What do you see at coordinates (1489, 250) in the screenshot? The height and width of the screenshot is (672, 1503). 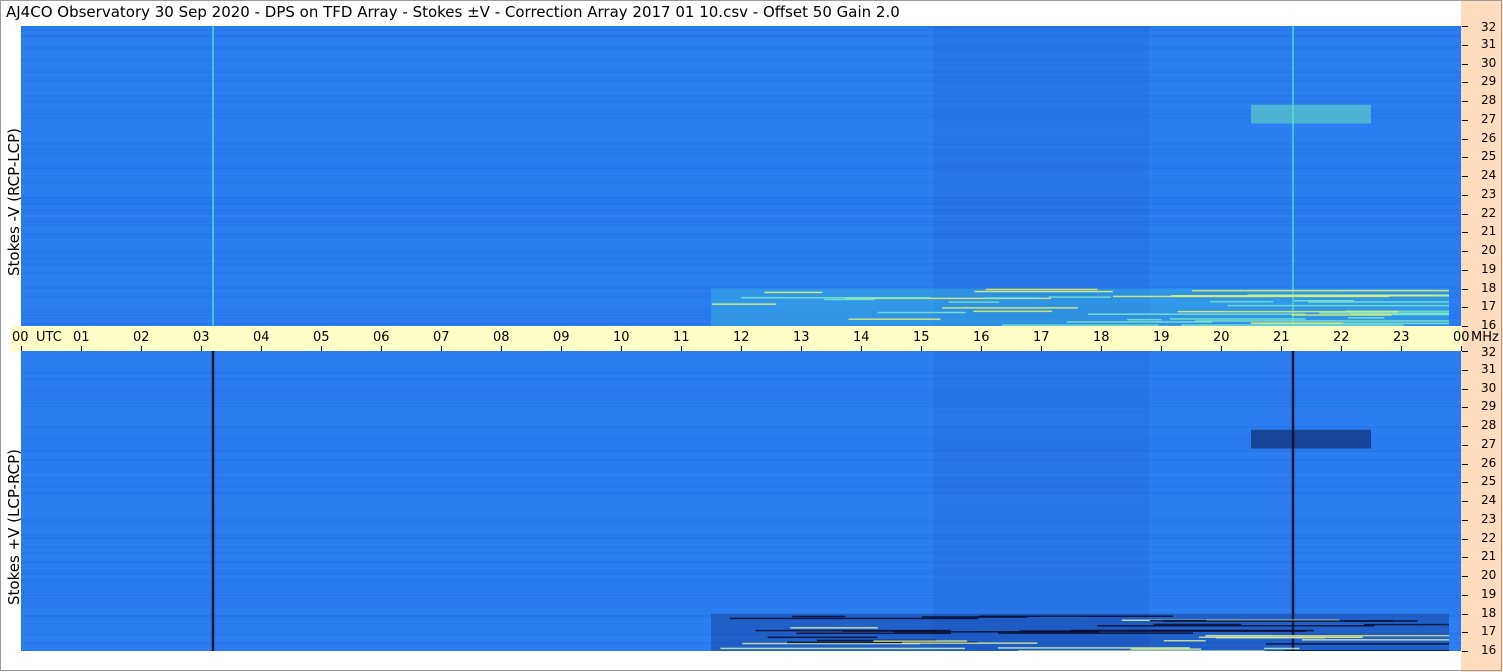 I see `y-tick-label: 20` at bounding box center [1489, 250].